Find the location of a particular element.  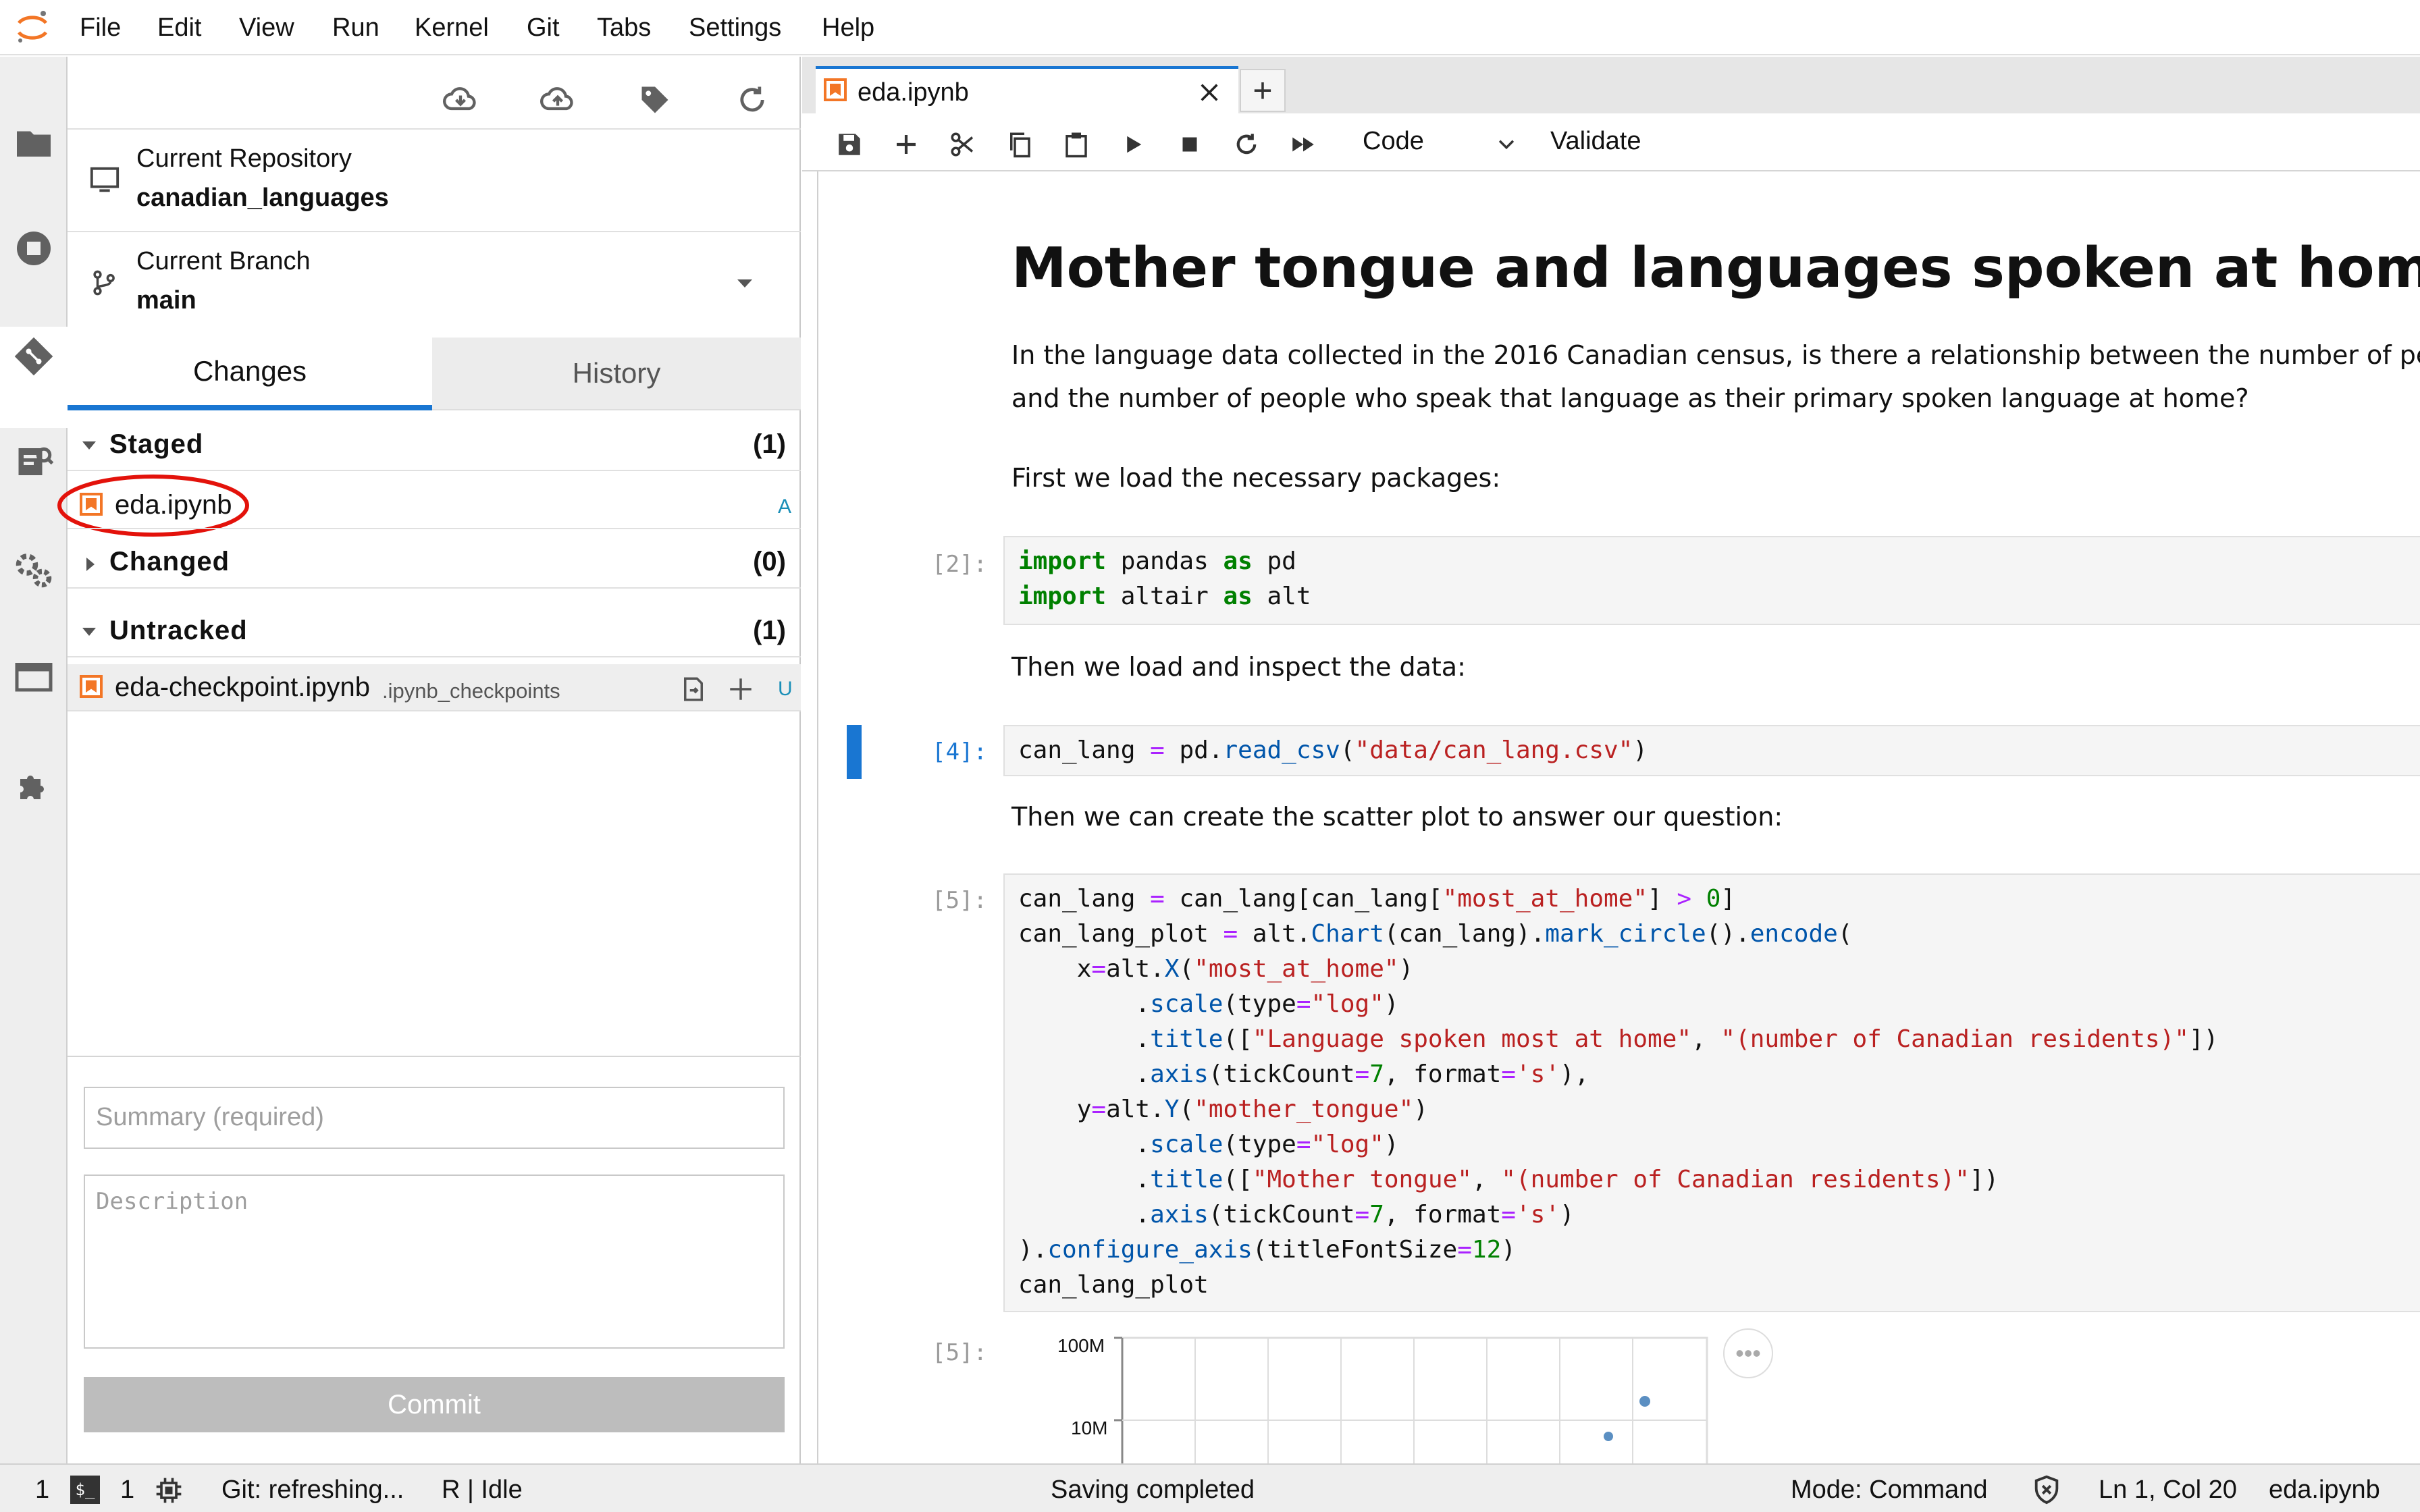

open-file-icon is located at coordinates (693, 689).